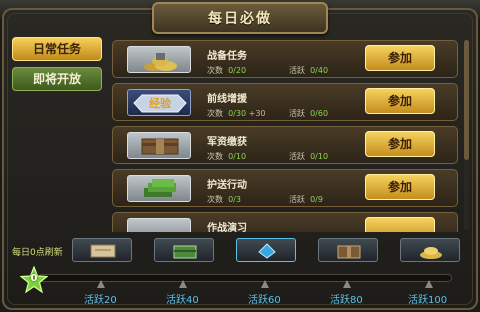 Image resolution: width=480 pixels, height=312 pixels. Describe the element at coordinates (227, 185) in the screenshot. I see `task-name: 护送行动` at that location.